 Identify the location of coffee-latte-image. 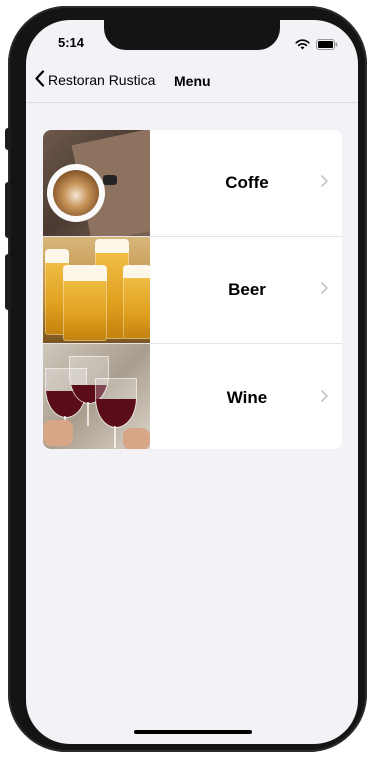
(96, 183).